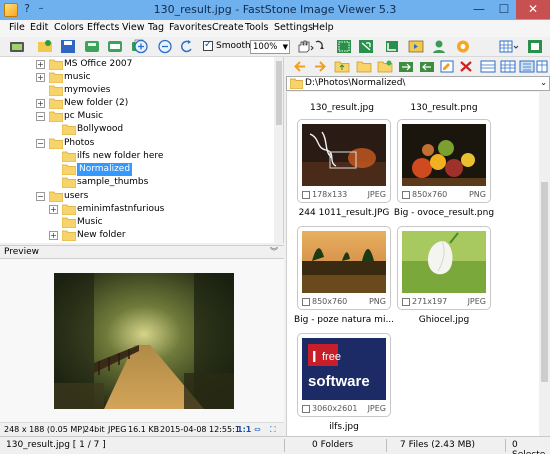  What do you see at coordinates (416, 46) in the screenshot?
I see `slideshow-icon` at bounding box center [416, 46].